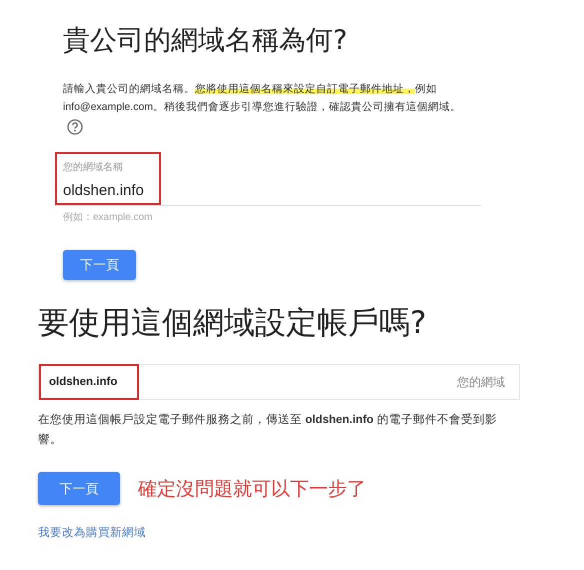 Image resolution: width=584 pixels, height=570 pixels. I want to click on domain-value: oldshen.info, so click(89, 382).